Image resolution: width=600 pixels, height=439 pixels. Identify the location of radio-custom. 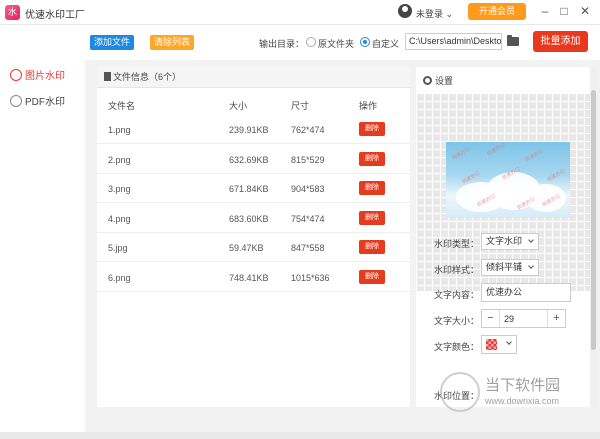
(365, 42).